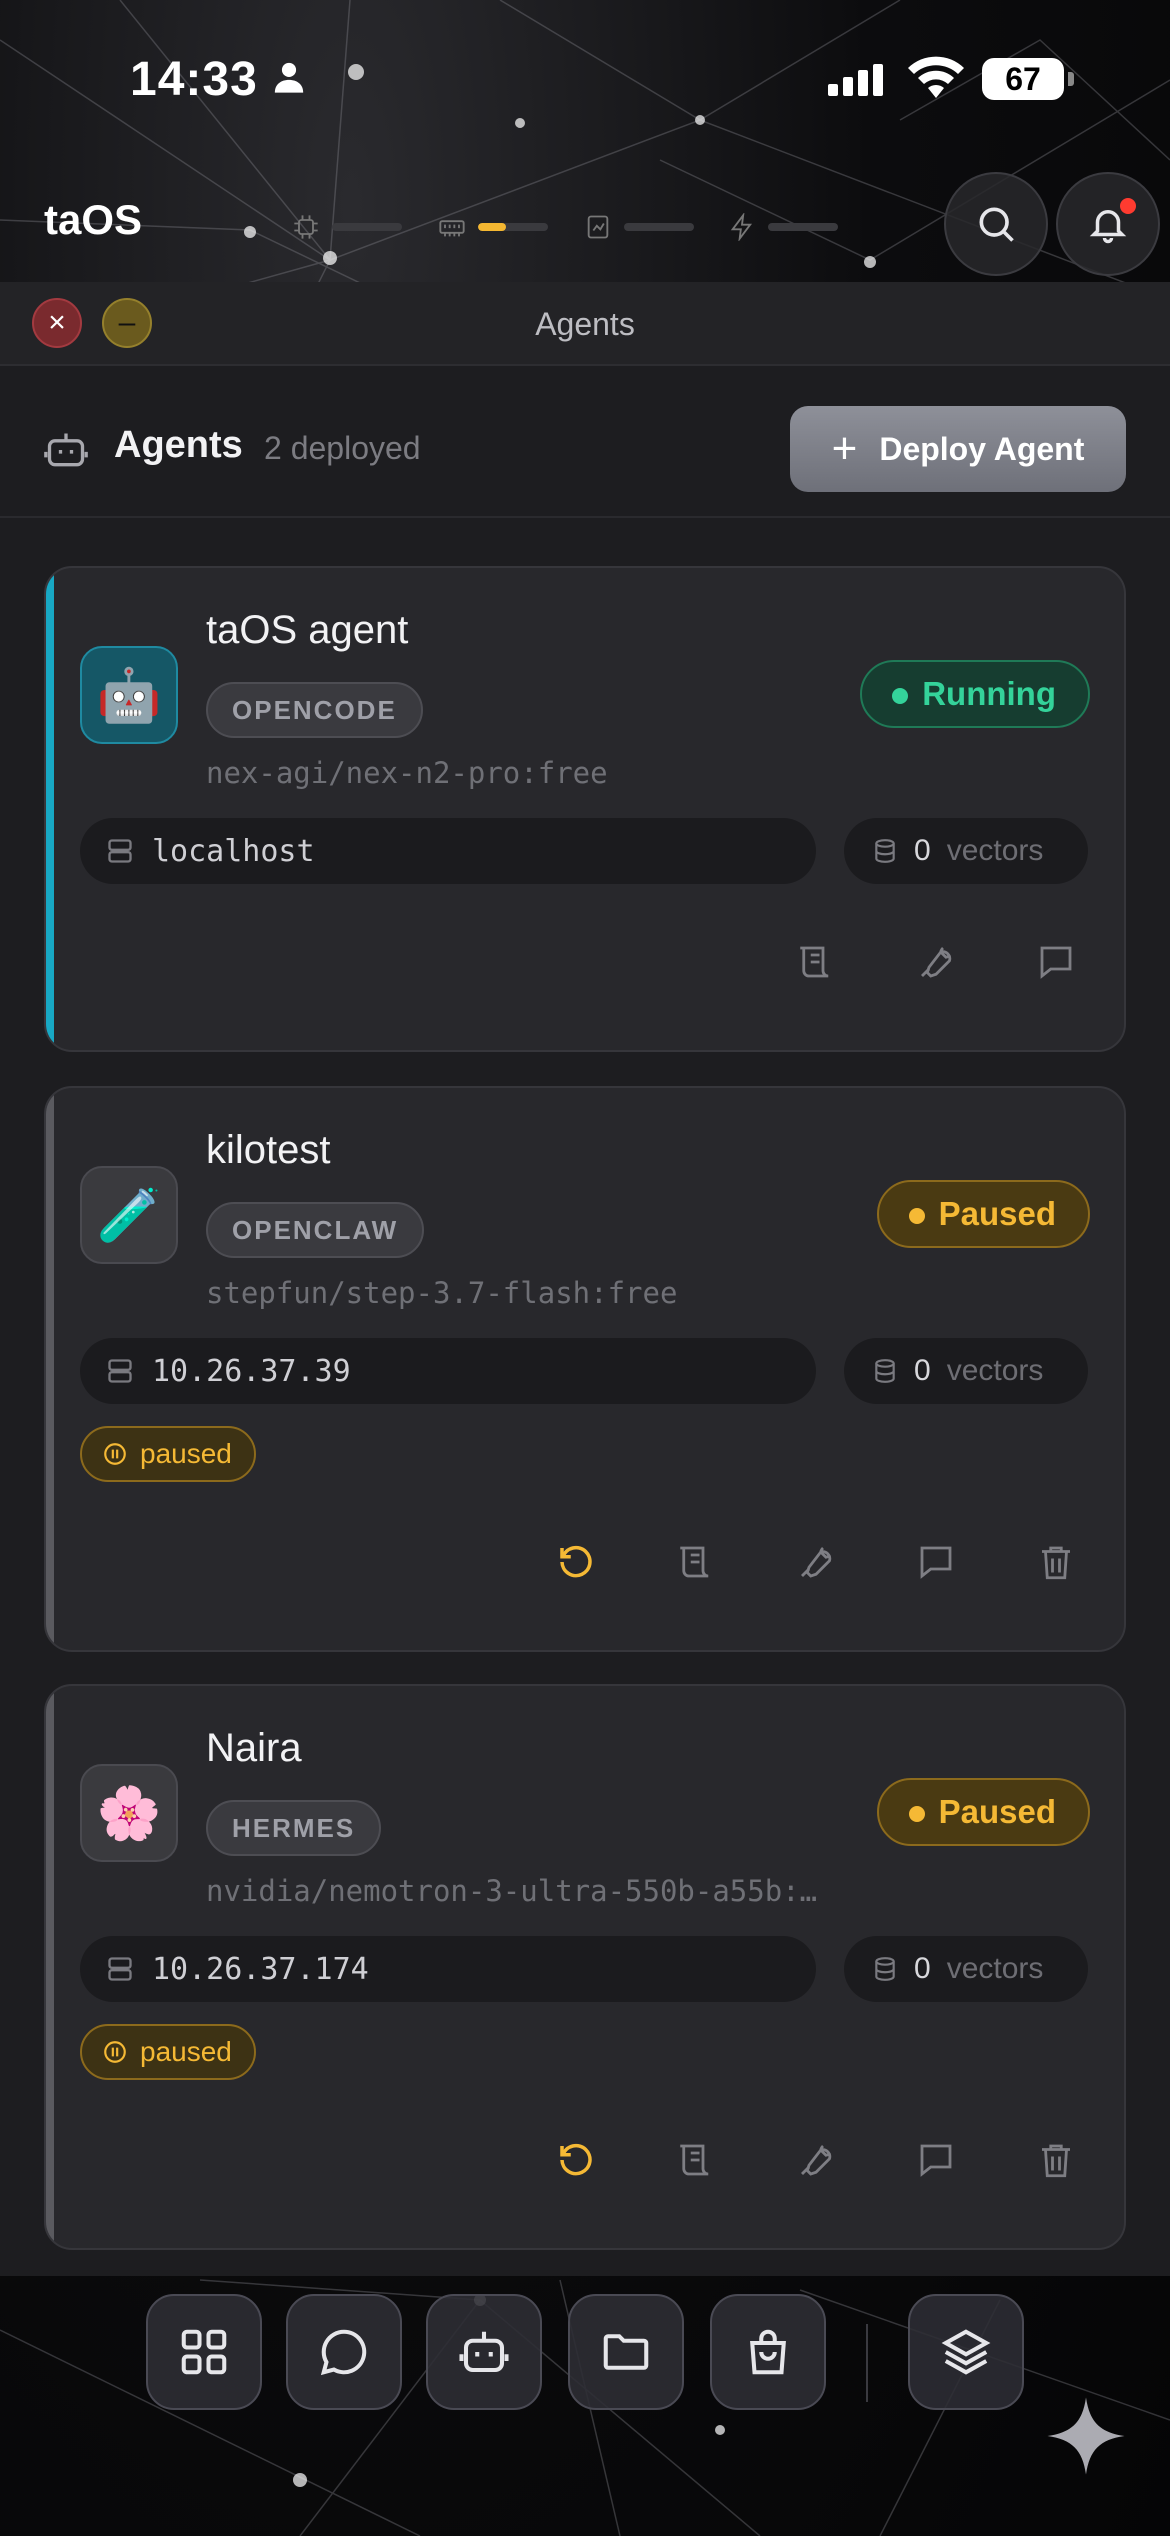  What do you see at coordinates (1086, 2436) in the screenshot?
I see `sparkle-icon` at bounding box center [1086, 2436].